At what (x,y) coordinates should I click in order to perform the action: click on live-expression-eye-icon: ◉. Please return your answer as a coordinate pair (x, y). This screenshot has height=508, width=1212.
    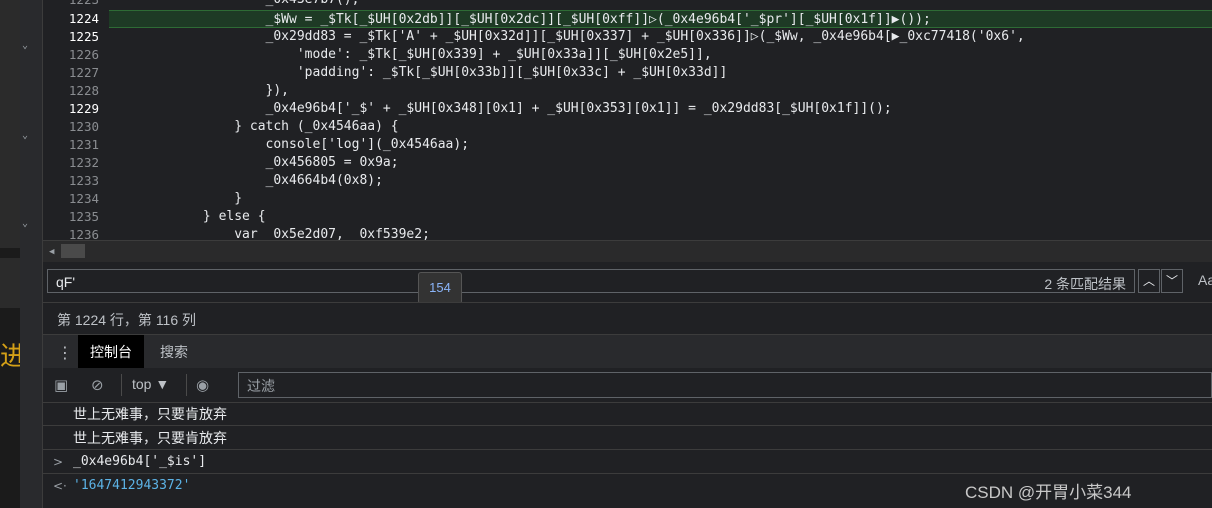
    Looking at the image, I should click on (202, 385).